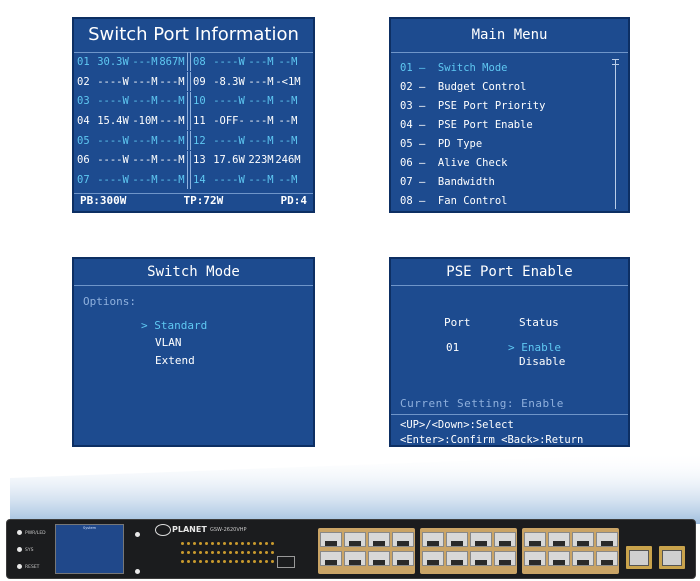 Image resolution: width=700 pixels, height=581 pixels. I want to click on port-info-row: 03 ----W ---M ---M 10 ----W ---M --M, so click(193, 101).